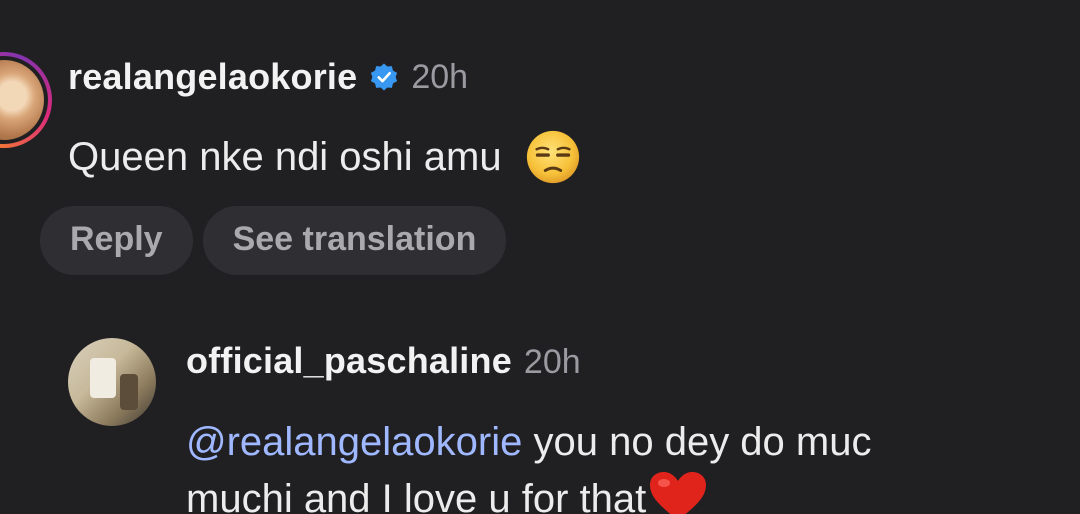 The height and width of the screenshot is (514, 1080). I want to click on reply-username: official_paschaline, so click(349, 361).